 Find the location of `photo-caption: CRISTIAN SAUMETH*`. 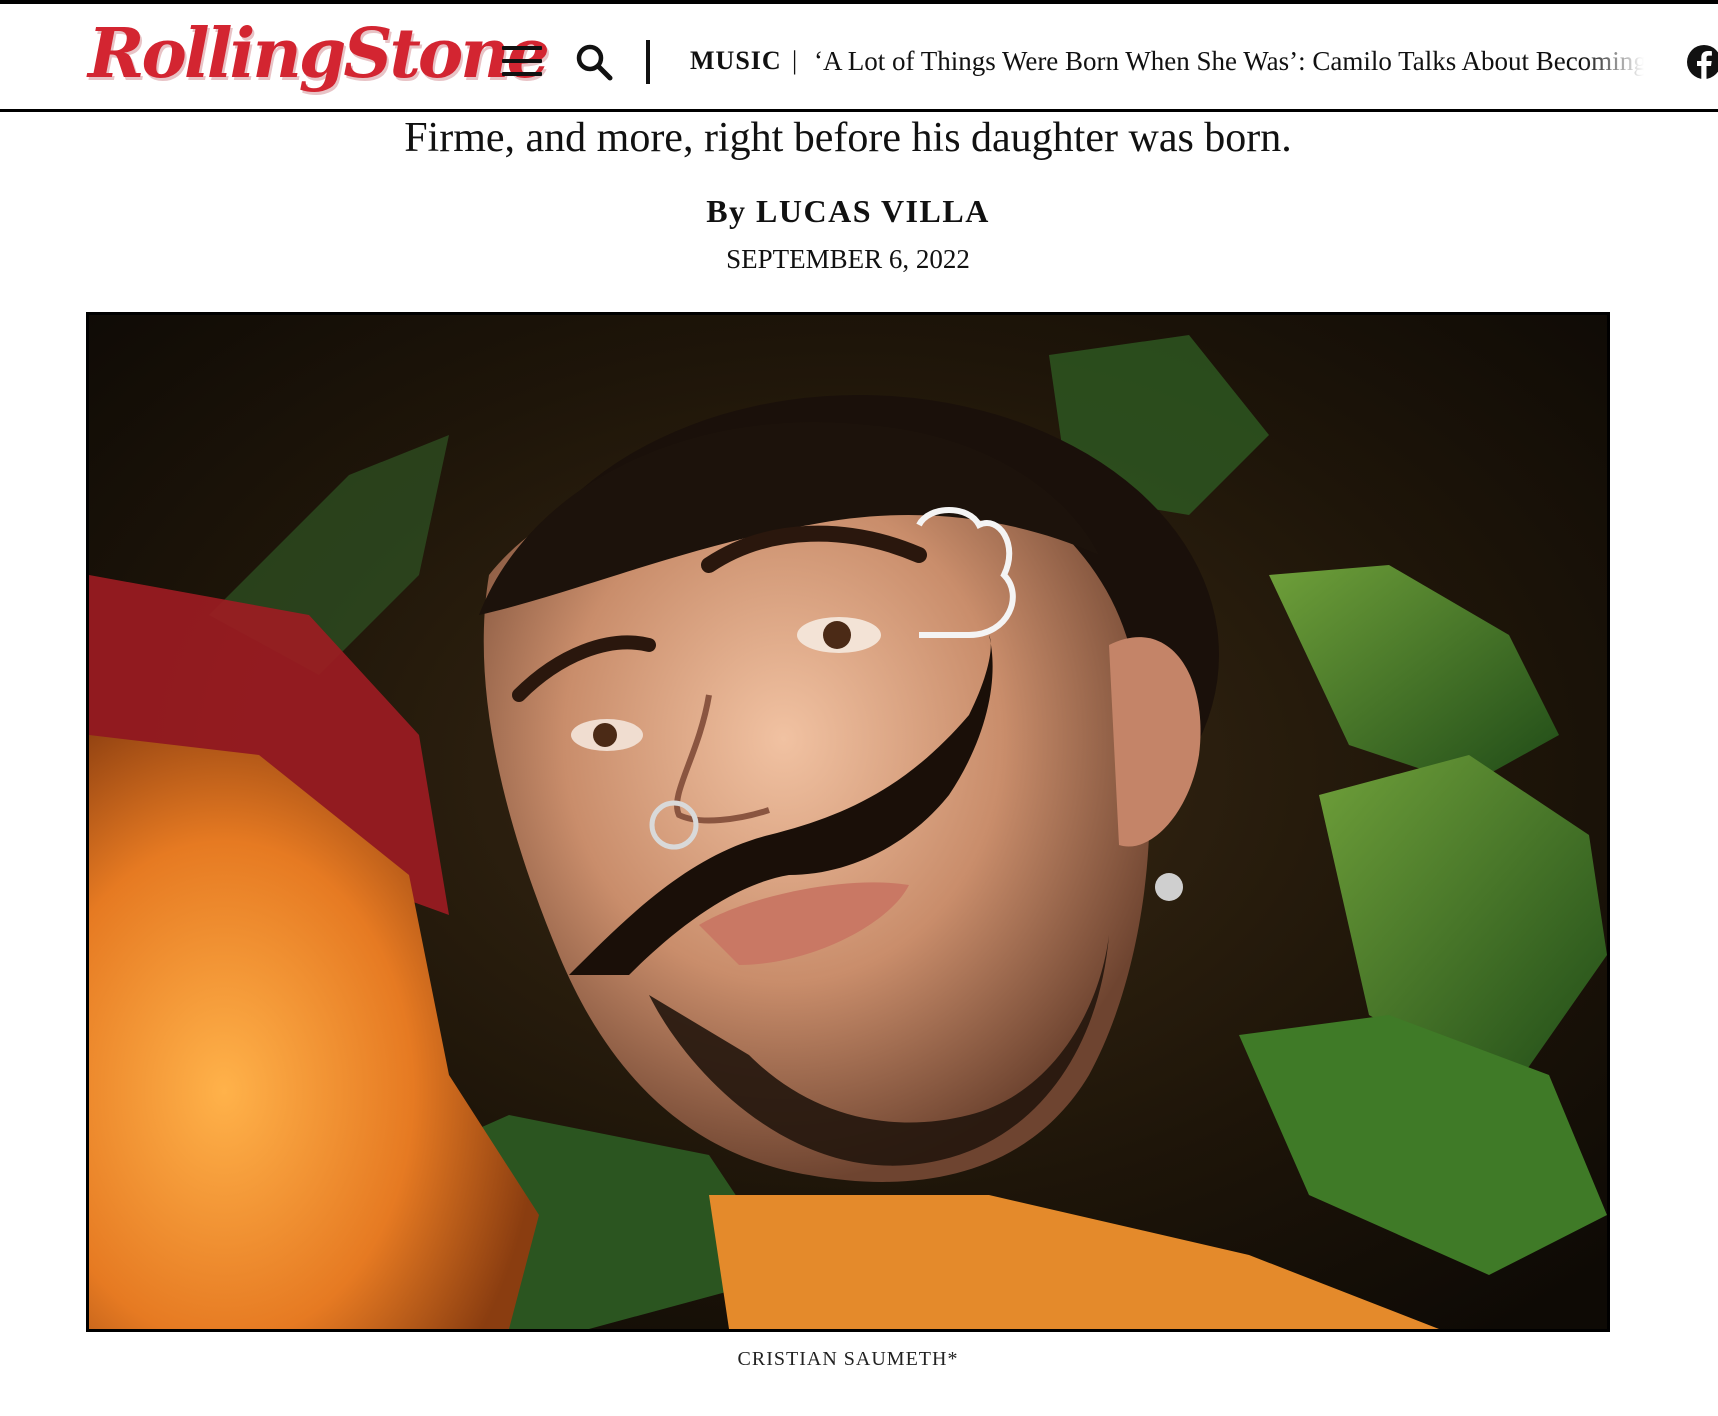

photo-caption: CRISTIAN SAUMETH* is located at coordinates (848, 1359).